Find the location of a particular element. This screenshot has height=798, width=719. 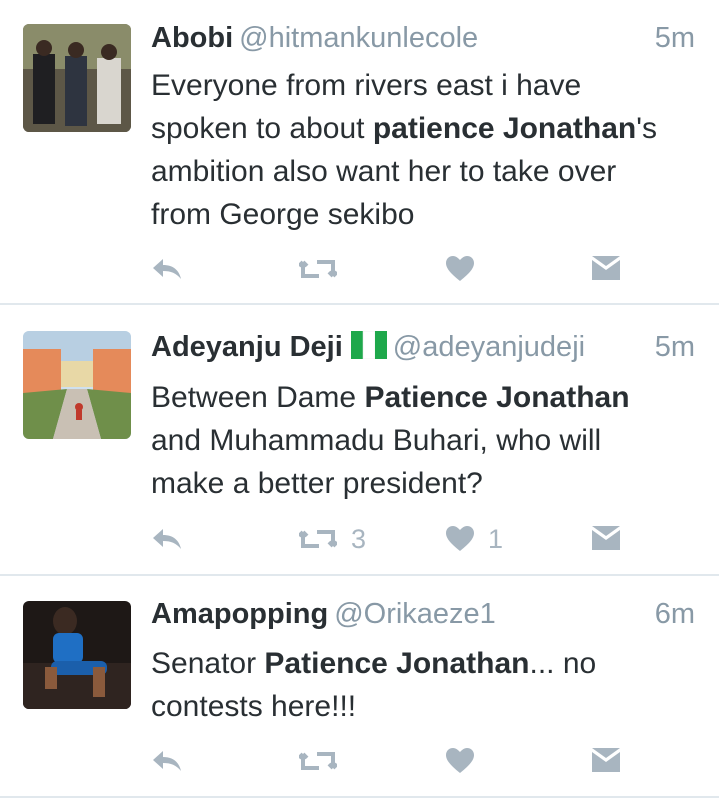

timestamp: 6m is located at coordinates (675, 614).